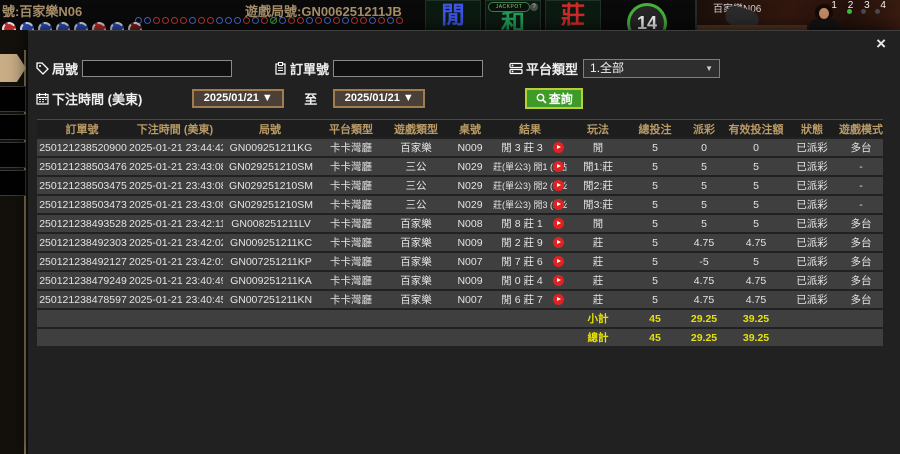  I want to click on clipboard-icon, so click(280, 68).